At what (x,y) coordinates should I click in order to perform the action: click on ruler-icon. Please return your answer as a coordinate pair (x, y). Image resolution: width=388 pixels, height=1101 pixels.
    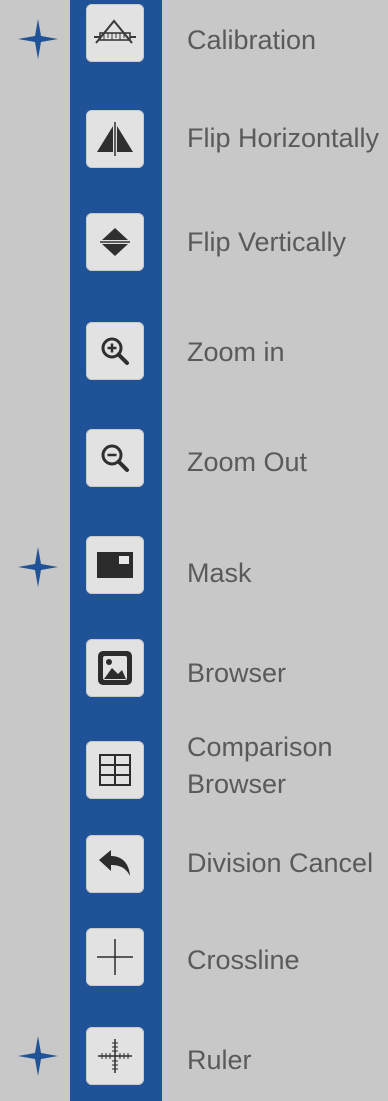
    Looking at the image, I should click on (115, 1056).